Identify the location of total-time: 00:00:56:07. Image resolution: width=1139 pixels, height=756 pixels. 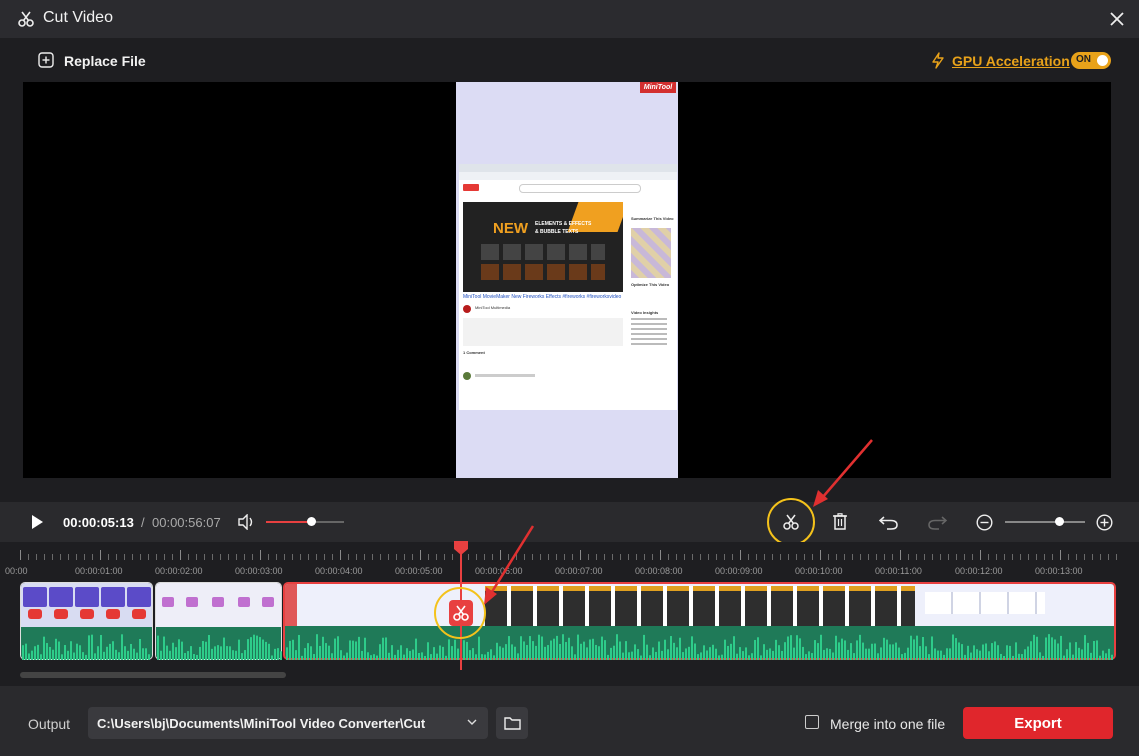
(186, 522).